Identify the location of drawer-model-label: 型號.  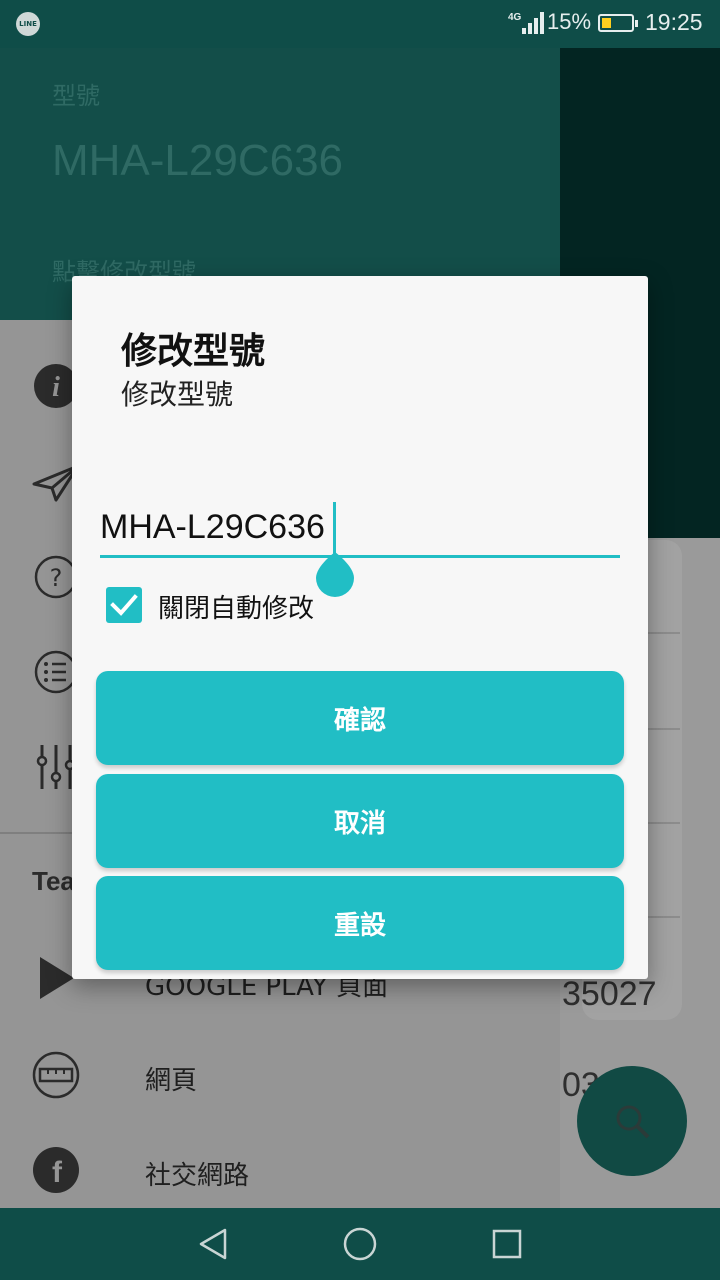
(76, 96).